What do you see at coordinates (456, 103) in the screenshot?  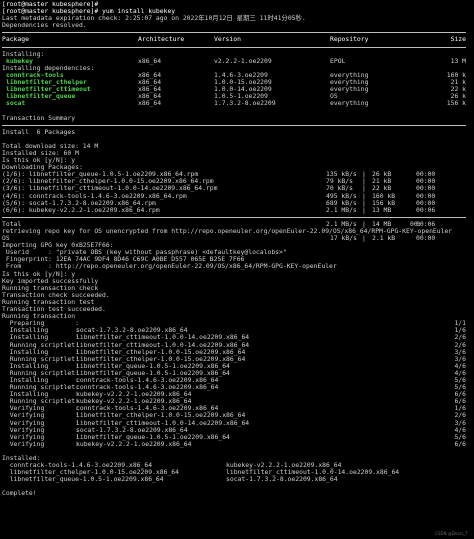 I see `package-size: 156 k` at bounding box center [456, 103].